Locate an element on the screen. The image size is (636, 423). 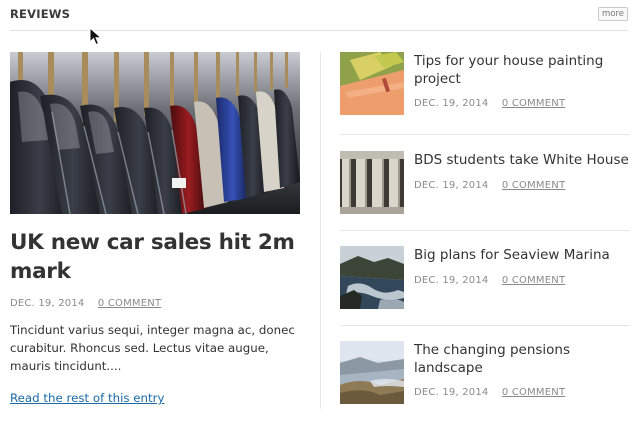
main-article-meta: DEC. 19, 2014 0 COMMENT is located at coordinates (85, 303).